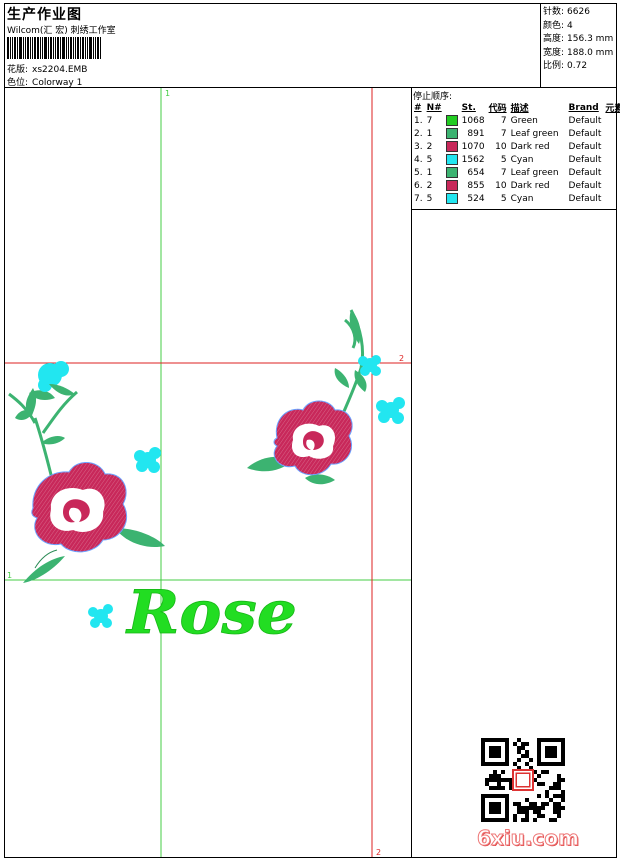 This screenshot has height=860, width=620. Describe the element at coordinates (418, 120) in the screenshot. I see `row-index: 1.` at that location.